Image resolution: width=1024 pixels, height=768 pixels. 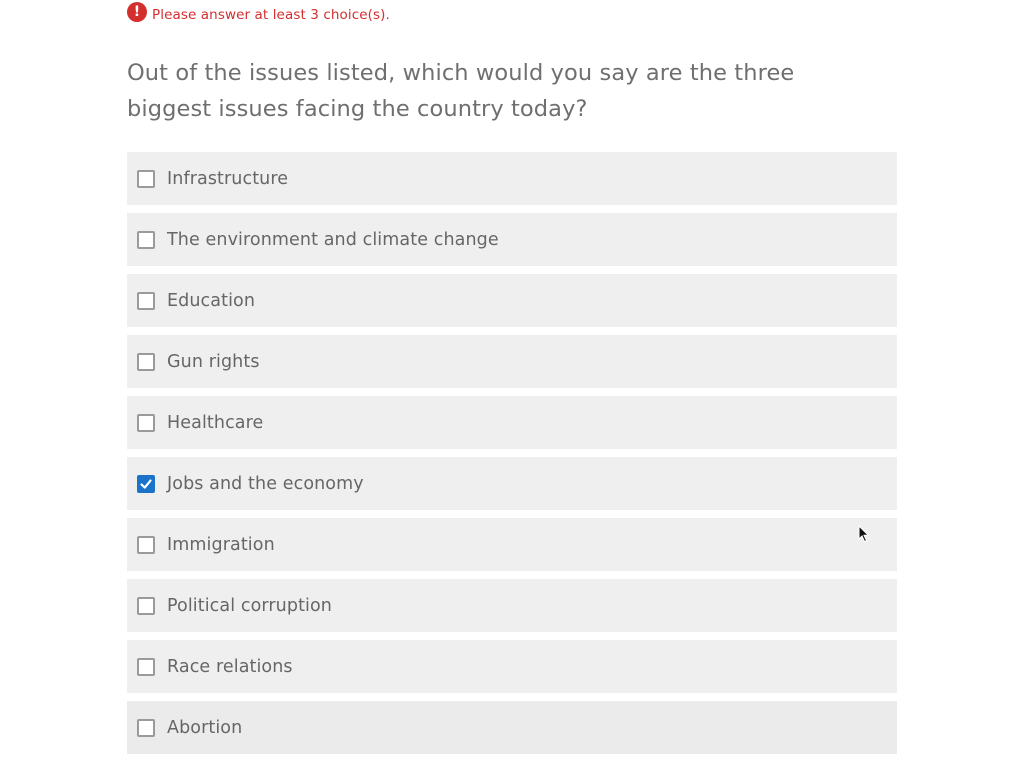 What do you see at coordinates (265, 483) in the screenshot?
I see `option-label: Jobs and the economy` at bounding box center [265, 483].